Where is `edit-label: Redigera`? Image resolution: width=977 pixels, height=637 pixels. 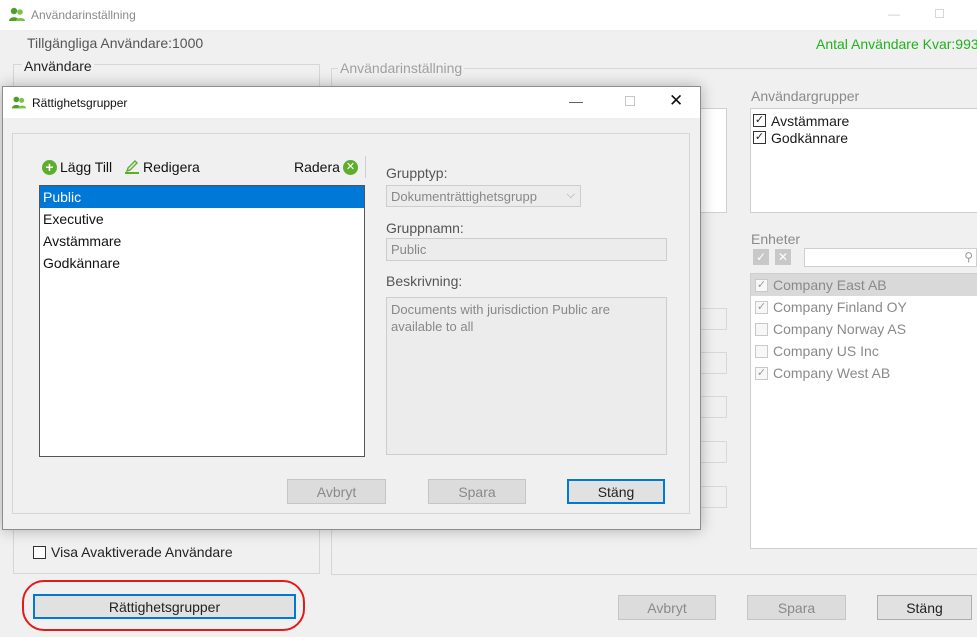
edit-label: Redigera is located at coordinates (171, 167).